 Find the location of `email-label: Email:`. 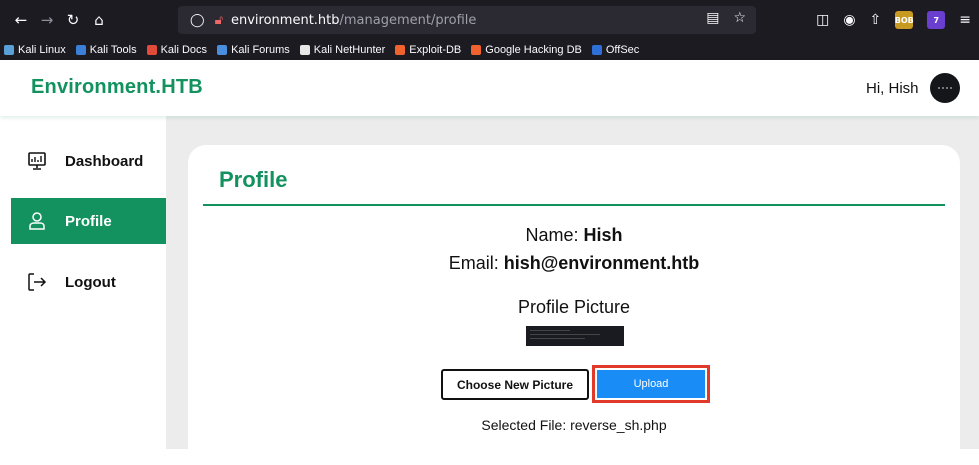

email-label: Email: is located at coordinates (473, 263).